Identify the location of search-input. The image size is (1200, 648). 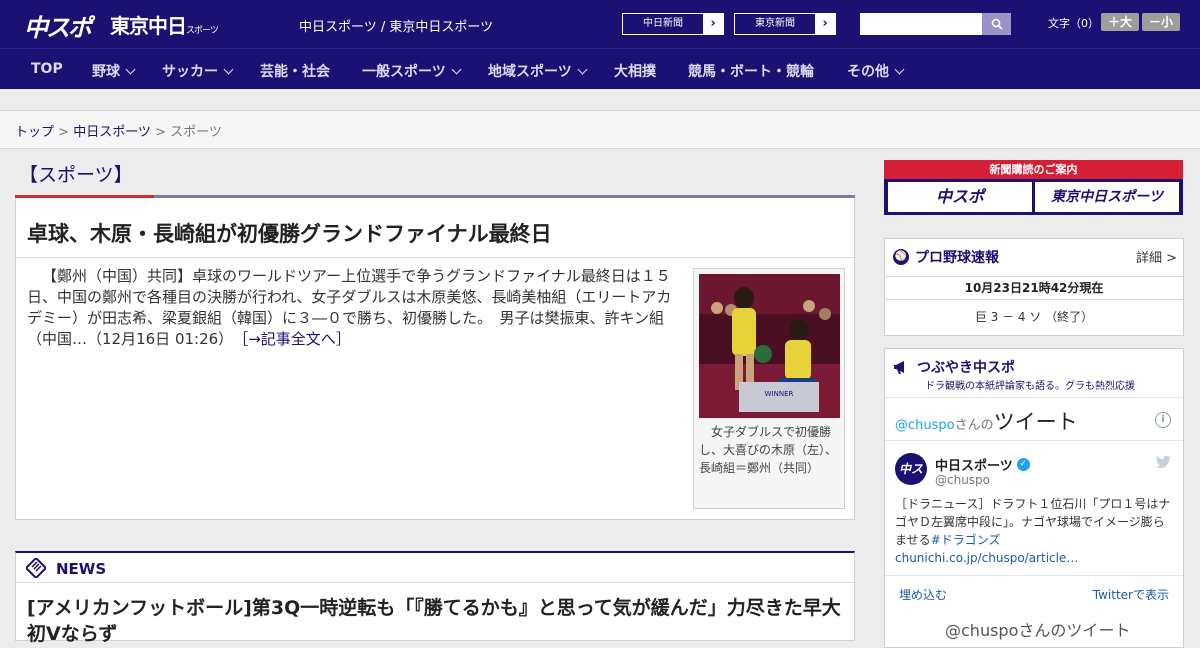
(921, 24).